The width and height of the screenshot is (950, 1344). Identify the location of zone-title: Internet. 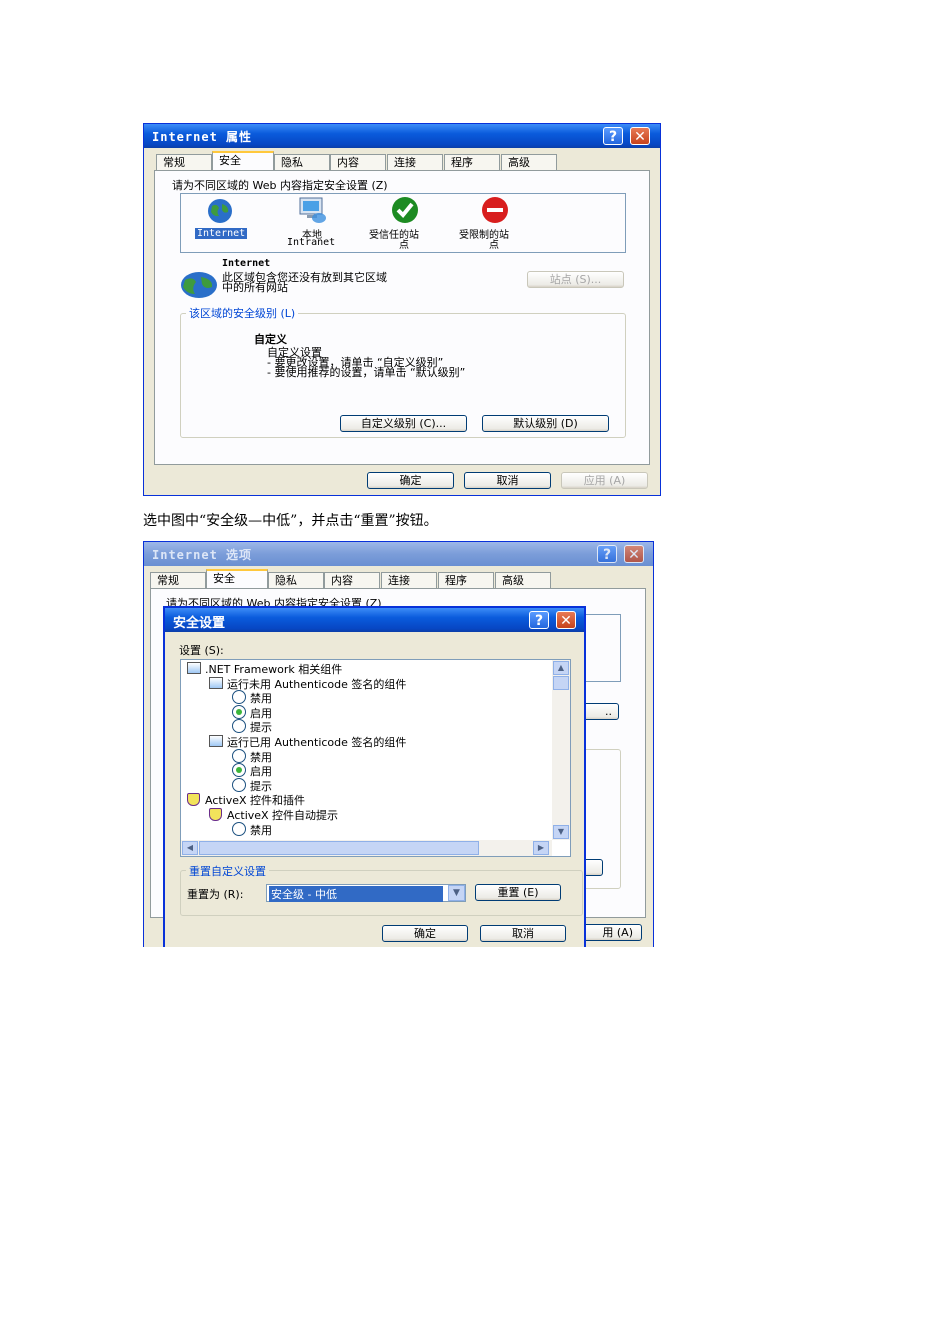
(246, 263).